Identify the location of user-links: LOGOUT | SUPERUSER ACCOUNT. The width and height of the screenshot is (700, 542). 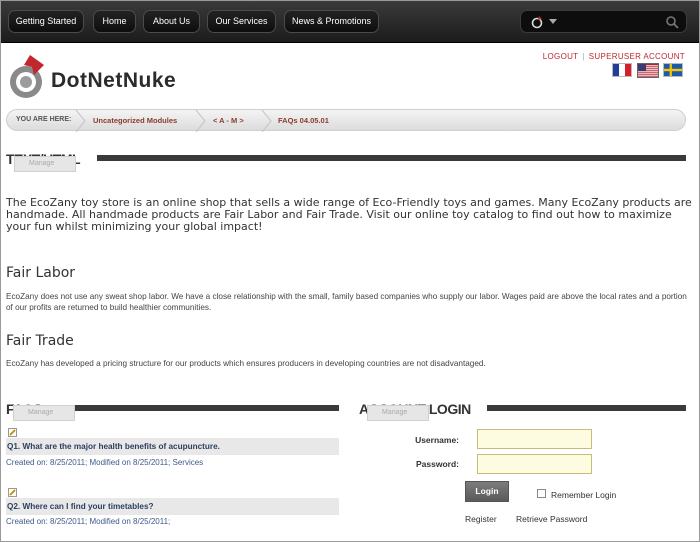
(614, 56).